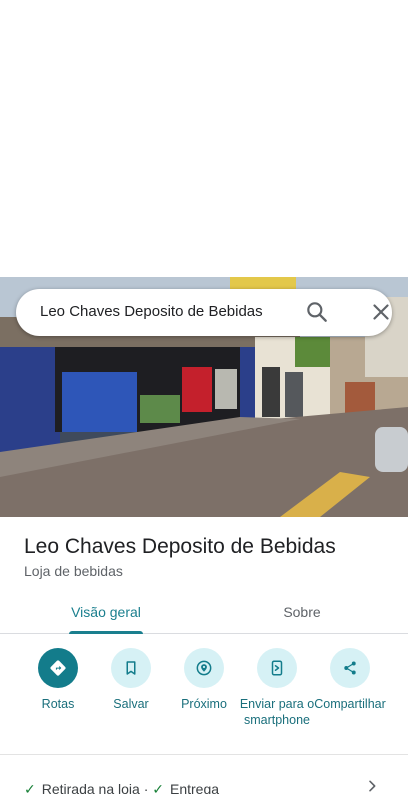  What do you see at coordinates (58, 704) in the screenshot?
I see `directions-label: Rotas` at bounding box center [58, 704].